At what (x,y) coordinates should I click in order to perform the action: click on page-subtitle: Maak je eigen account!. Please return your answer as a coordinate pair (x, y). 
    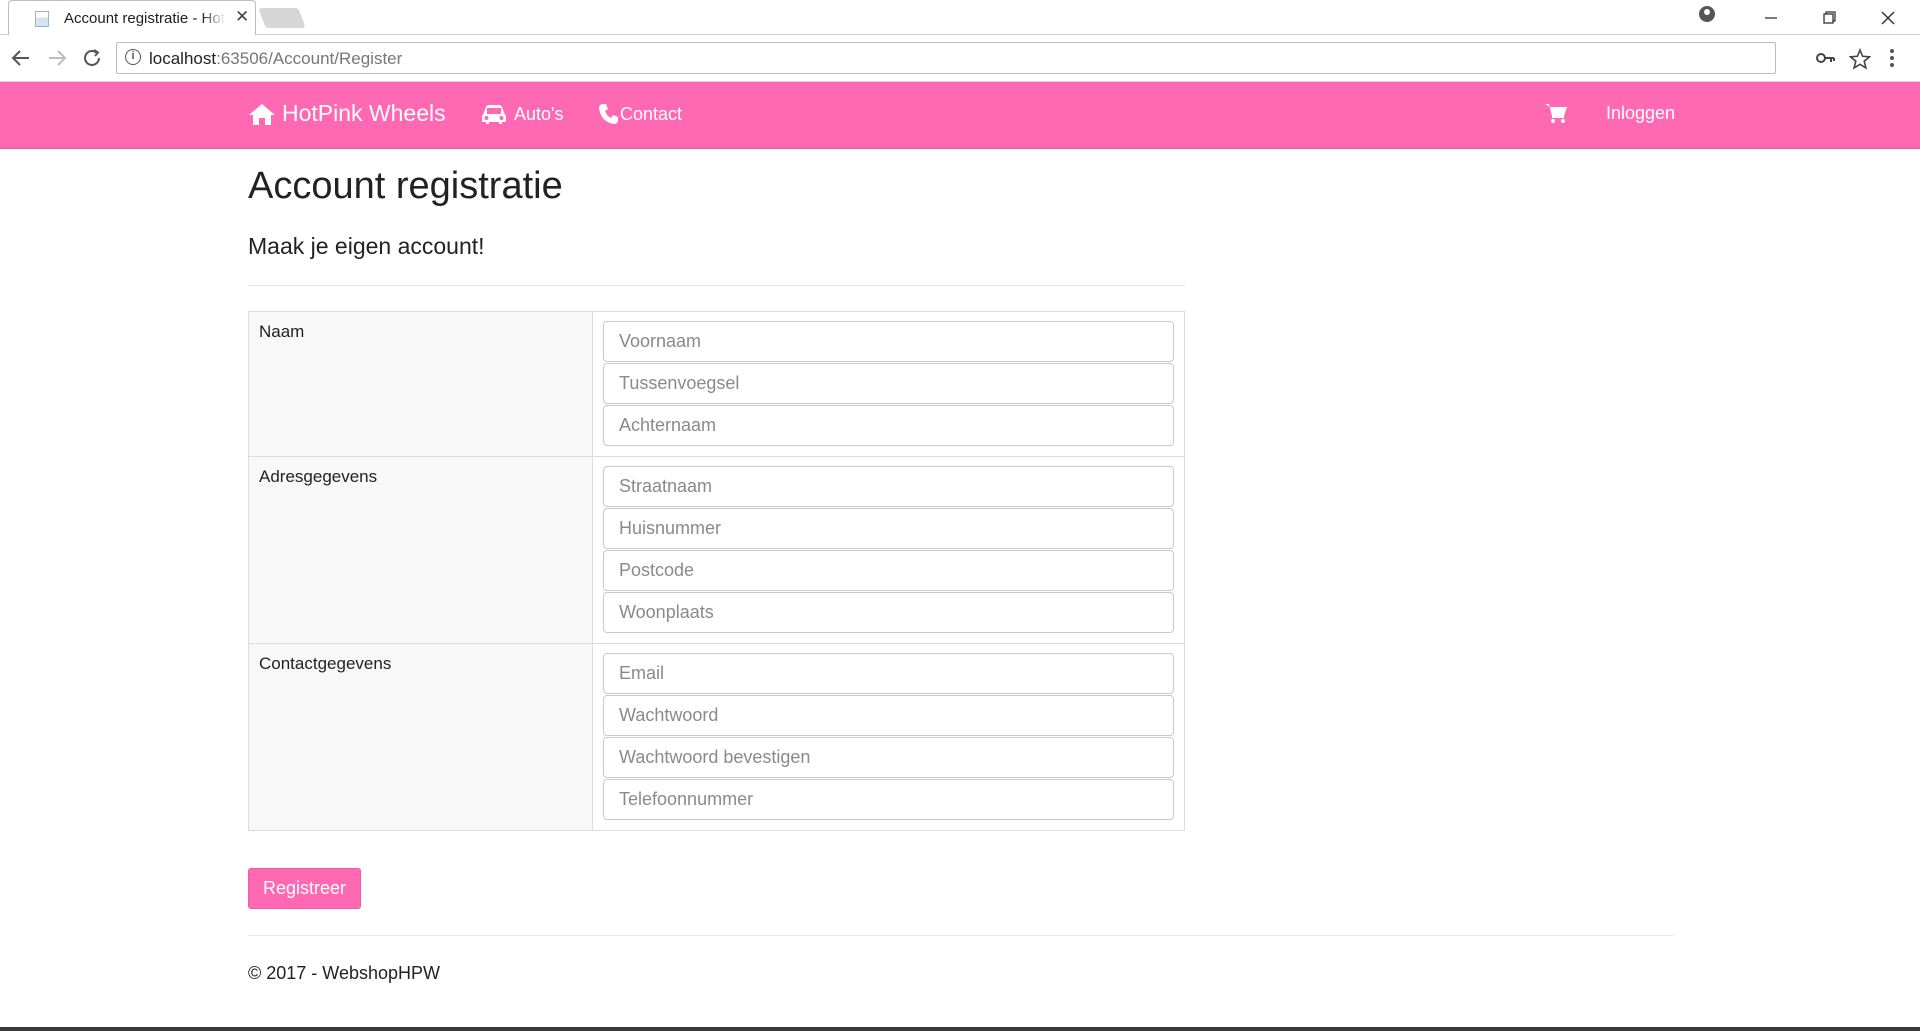
    Looking at the image, I should click on (366, 246).